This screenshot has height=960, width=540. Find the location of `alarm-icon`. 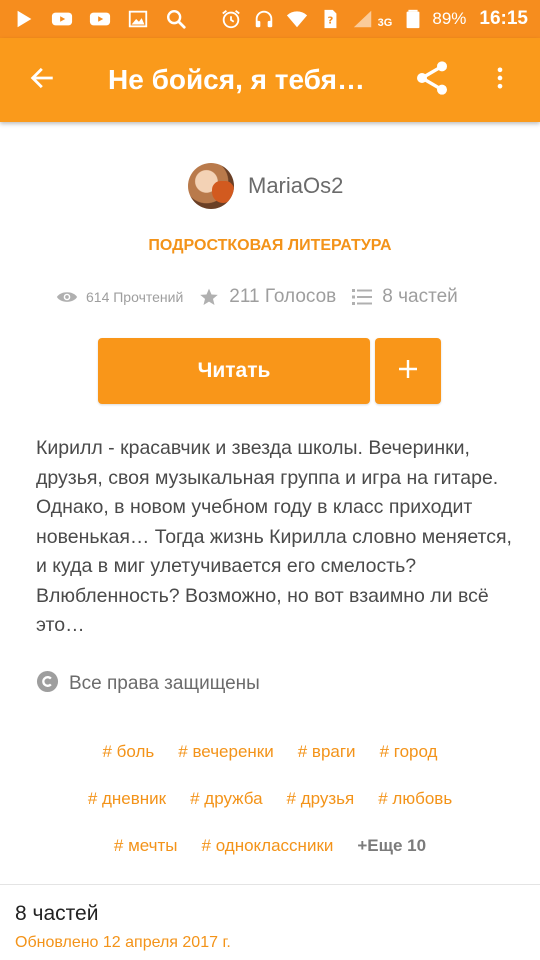

alarm-icon is located at coordinates (231, 19).